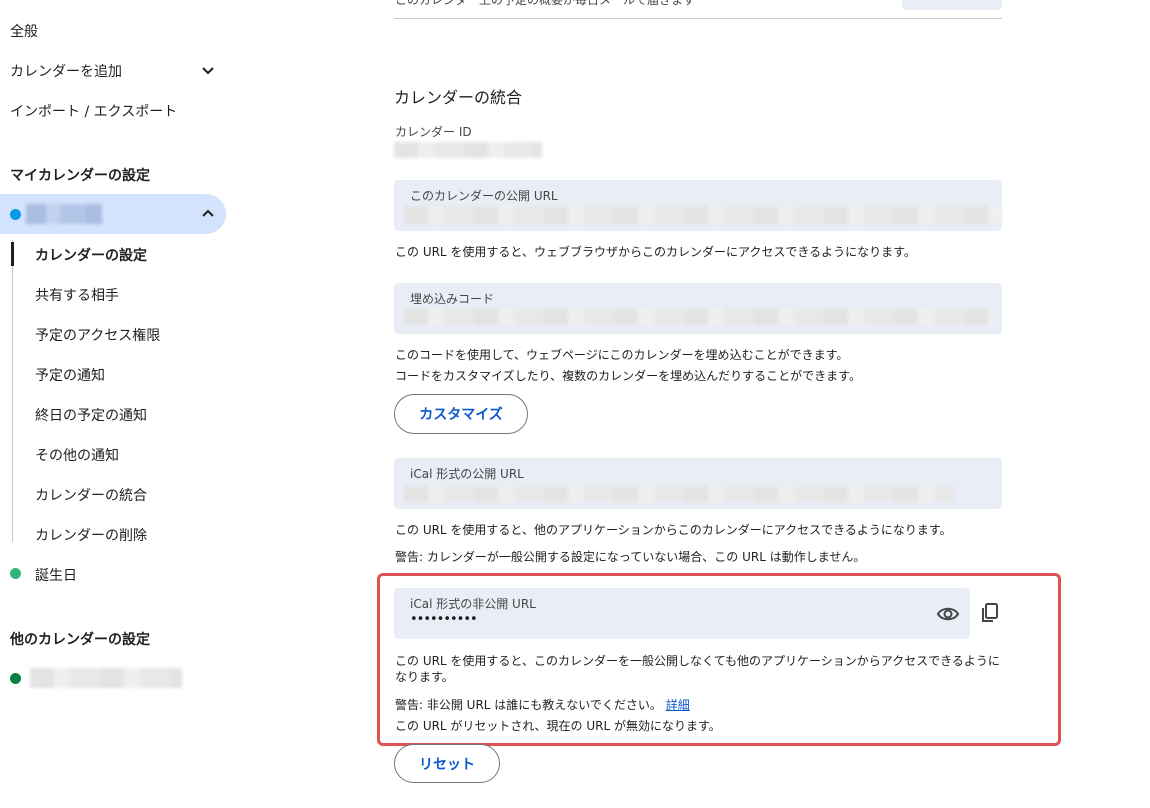 This screenshot has width=1150, height=808. What do you see at coordinates (70, 375) in the screenshot?
I see `subnav-event-notifications: 予定の通知` at bounding box center [70, 375].